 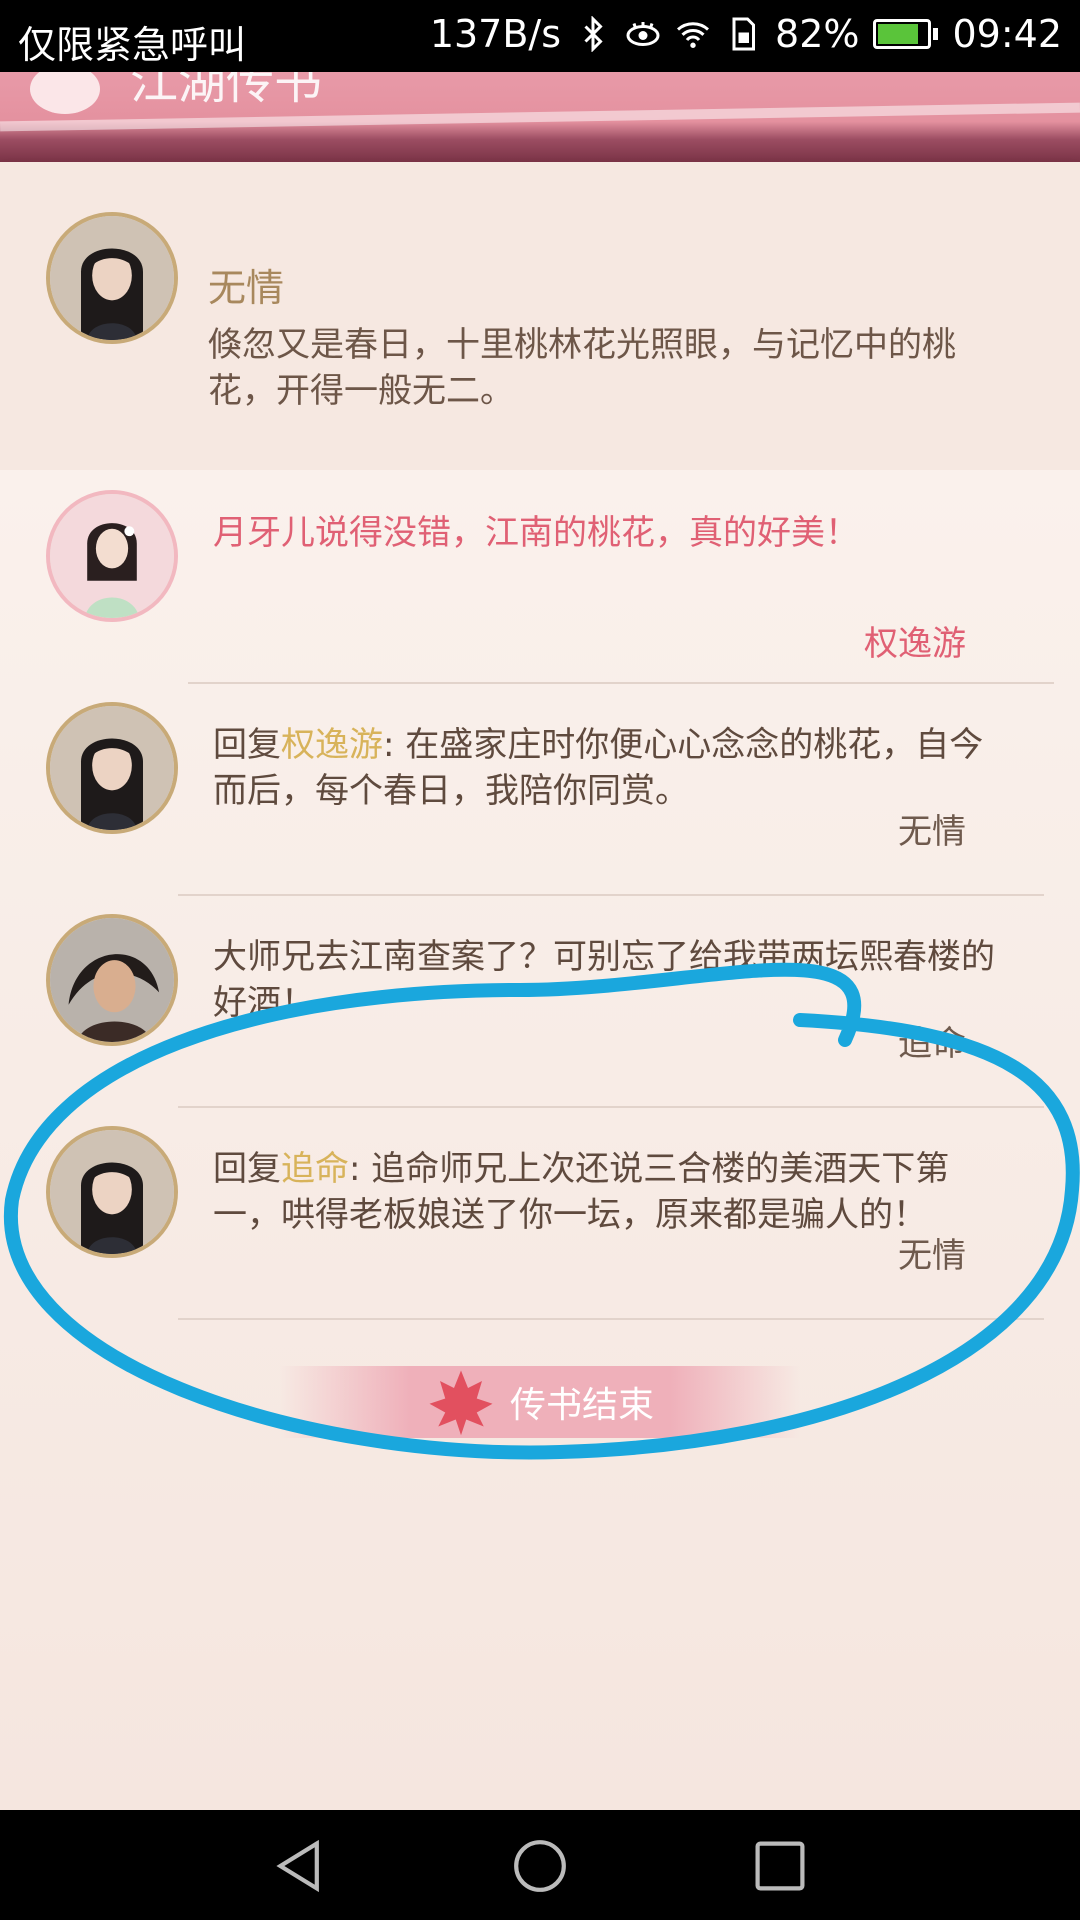 I want to click on navigation-bar, so click(x=540, y=1865).